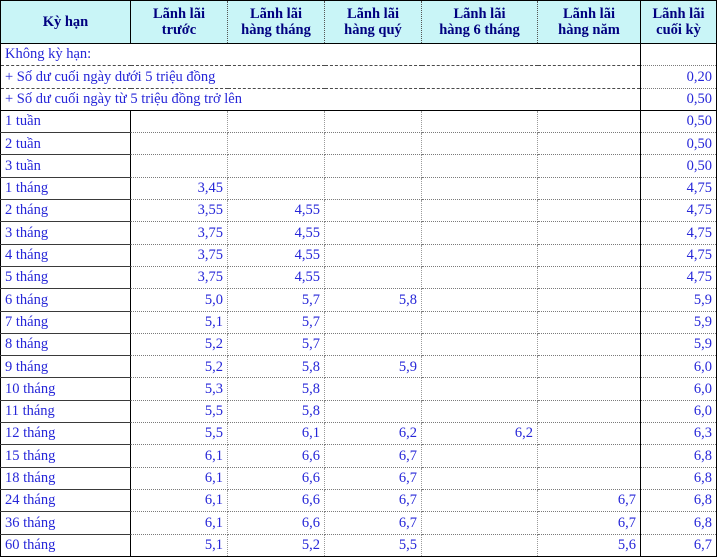 This screenshot has width=720, height=557. I want to click on cell-lanh-lai-truoc: 5,0, so click(179, 300).